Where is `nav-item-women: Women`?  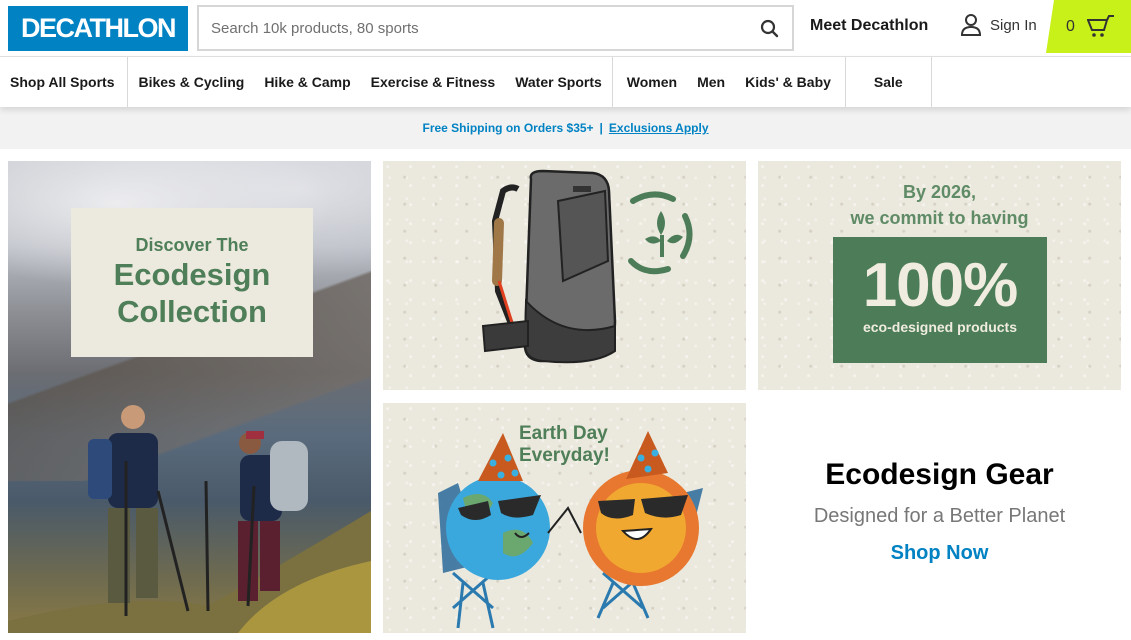 nav-item-women: Women is located at coordinates (652, 82).